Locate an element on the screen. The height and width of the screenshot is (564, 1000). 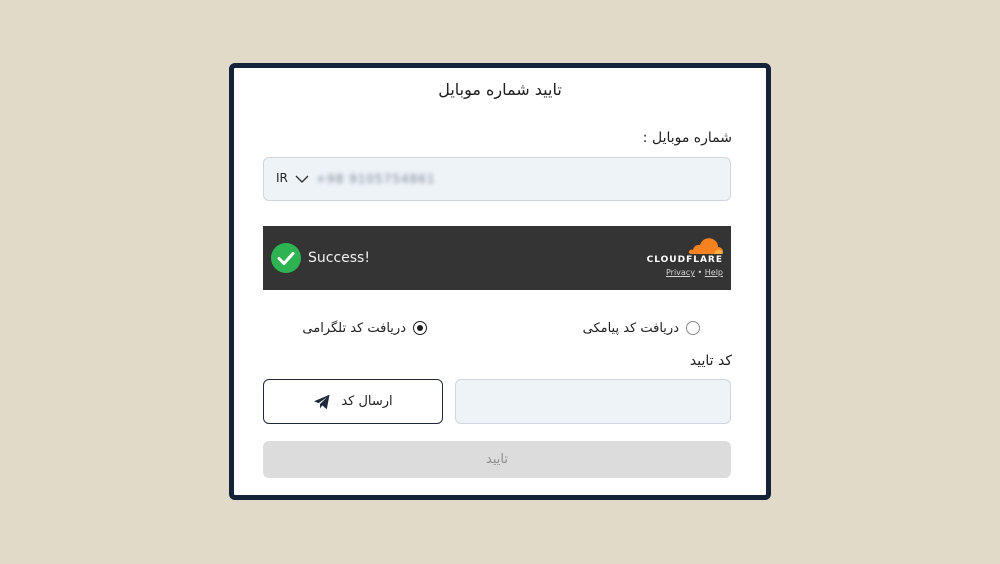
code-label: کد تایید is located at coordinates (710, 361).